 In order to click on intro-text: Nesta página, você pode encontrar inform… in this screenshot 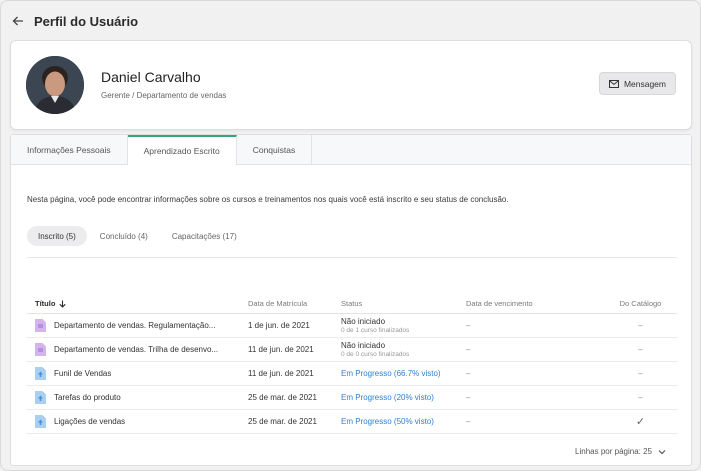, I will do `click(268, 199)`.